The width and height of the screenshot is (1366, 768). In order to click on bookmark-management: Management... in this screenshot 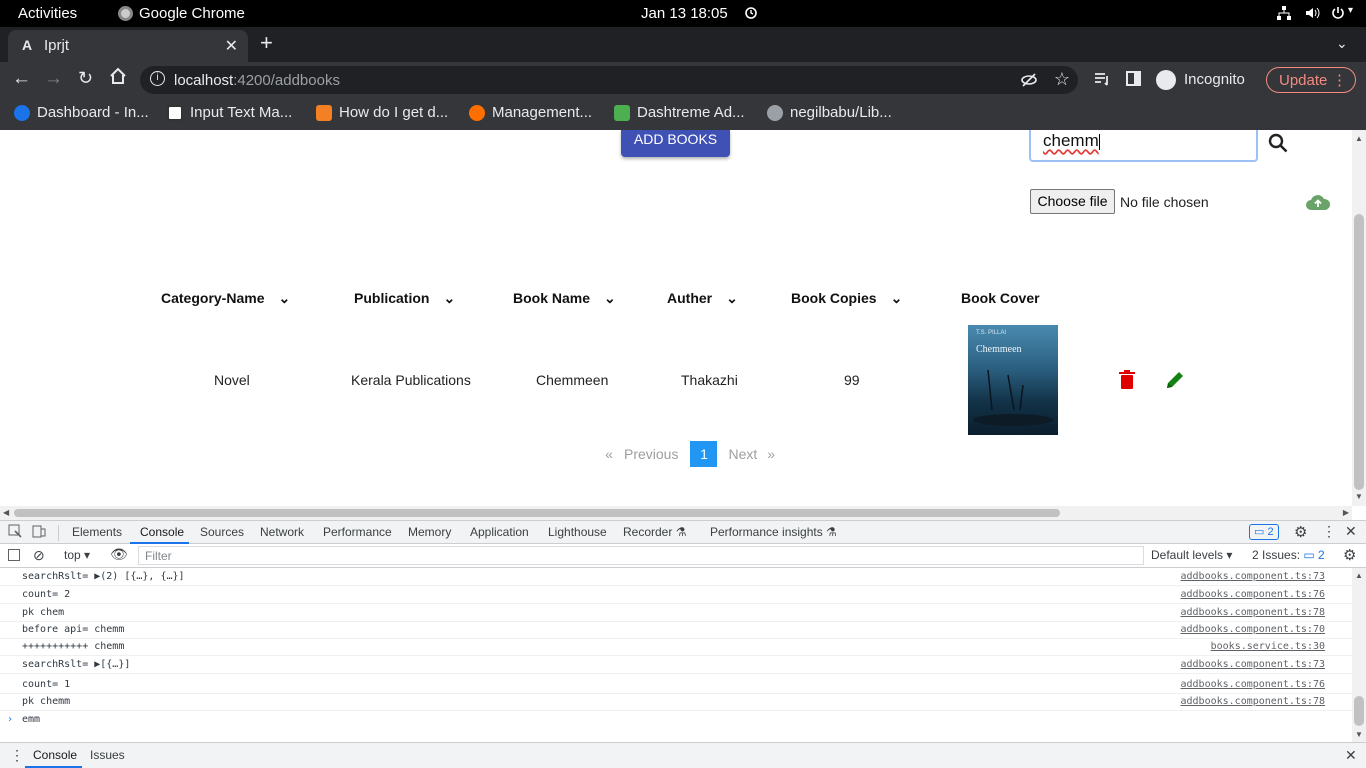, I will do `click(530, 112)`.